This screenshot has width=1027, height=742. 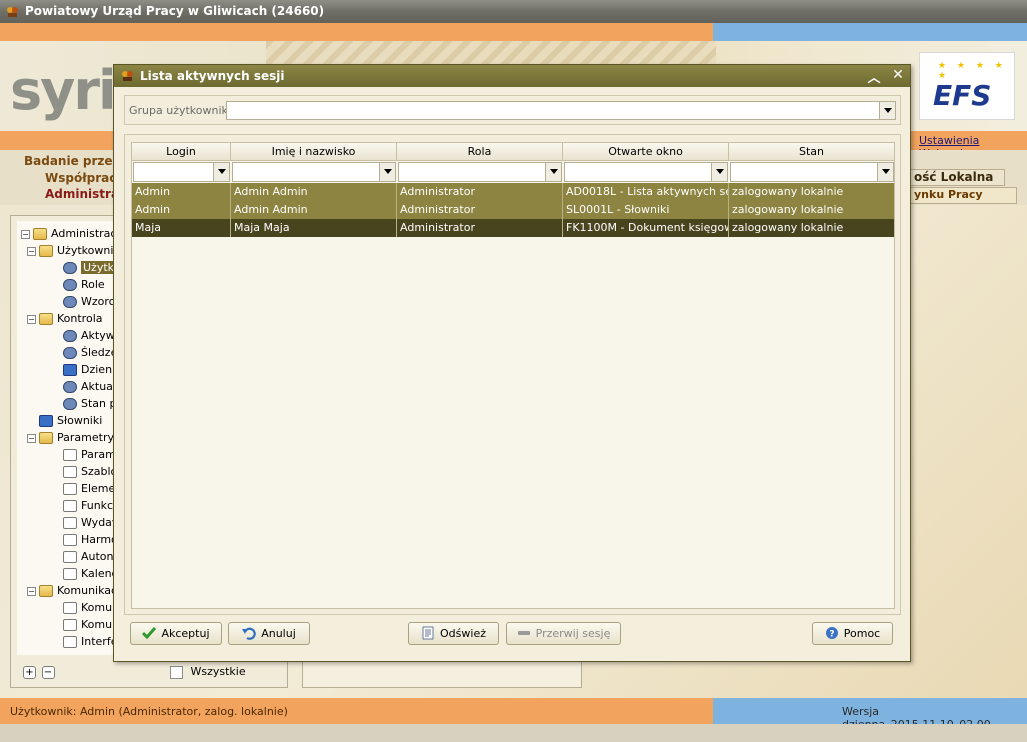 What do you see at coordinates (314, 152) in the screenshot?
I see `column-header: Imię i nazwisko` at bounding box center [314, 152].